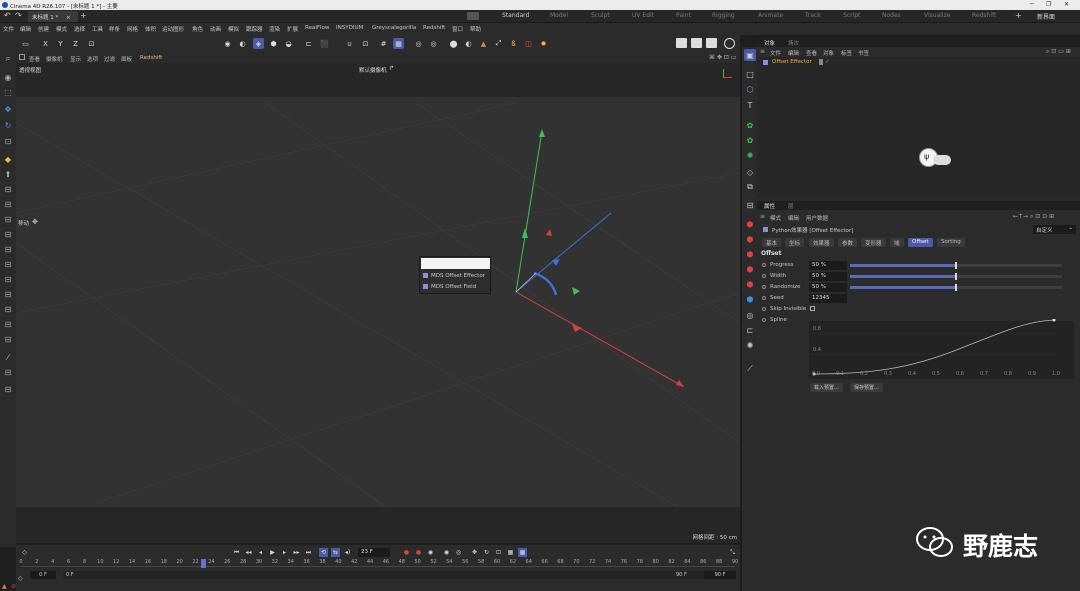 This screenshot has width=1080, height=591. I want to click on camera-create-icon: ◫, so click(528, 43).